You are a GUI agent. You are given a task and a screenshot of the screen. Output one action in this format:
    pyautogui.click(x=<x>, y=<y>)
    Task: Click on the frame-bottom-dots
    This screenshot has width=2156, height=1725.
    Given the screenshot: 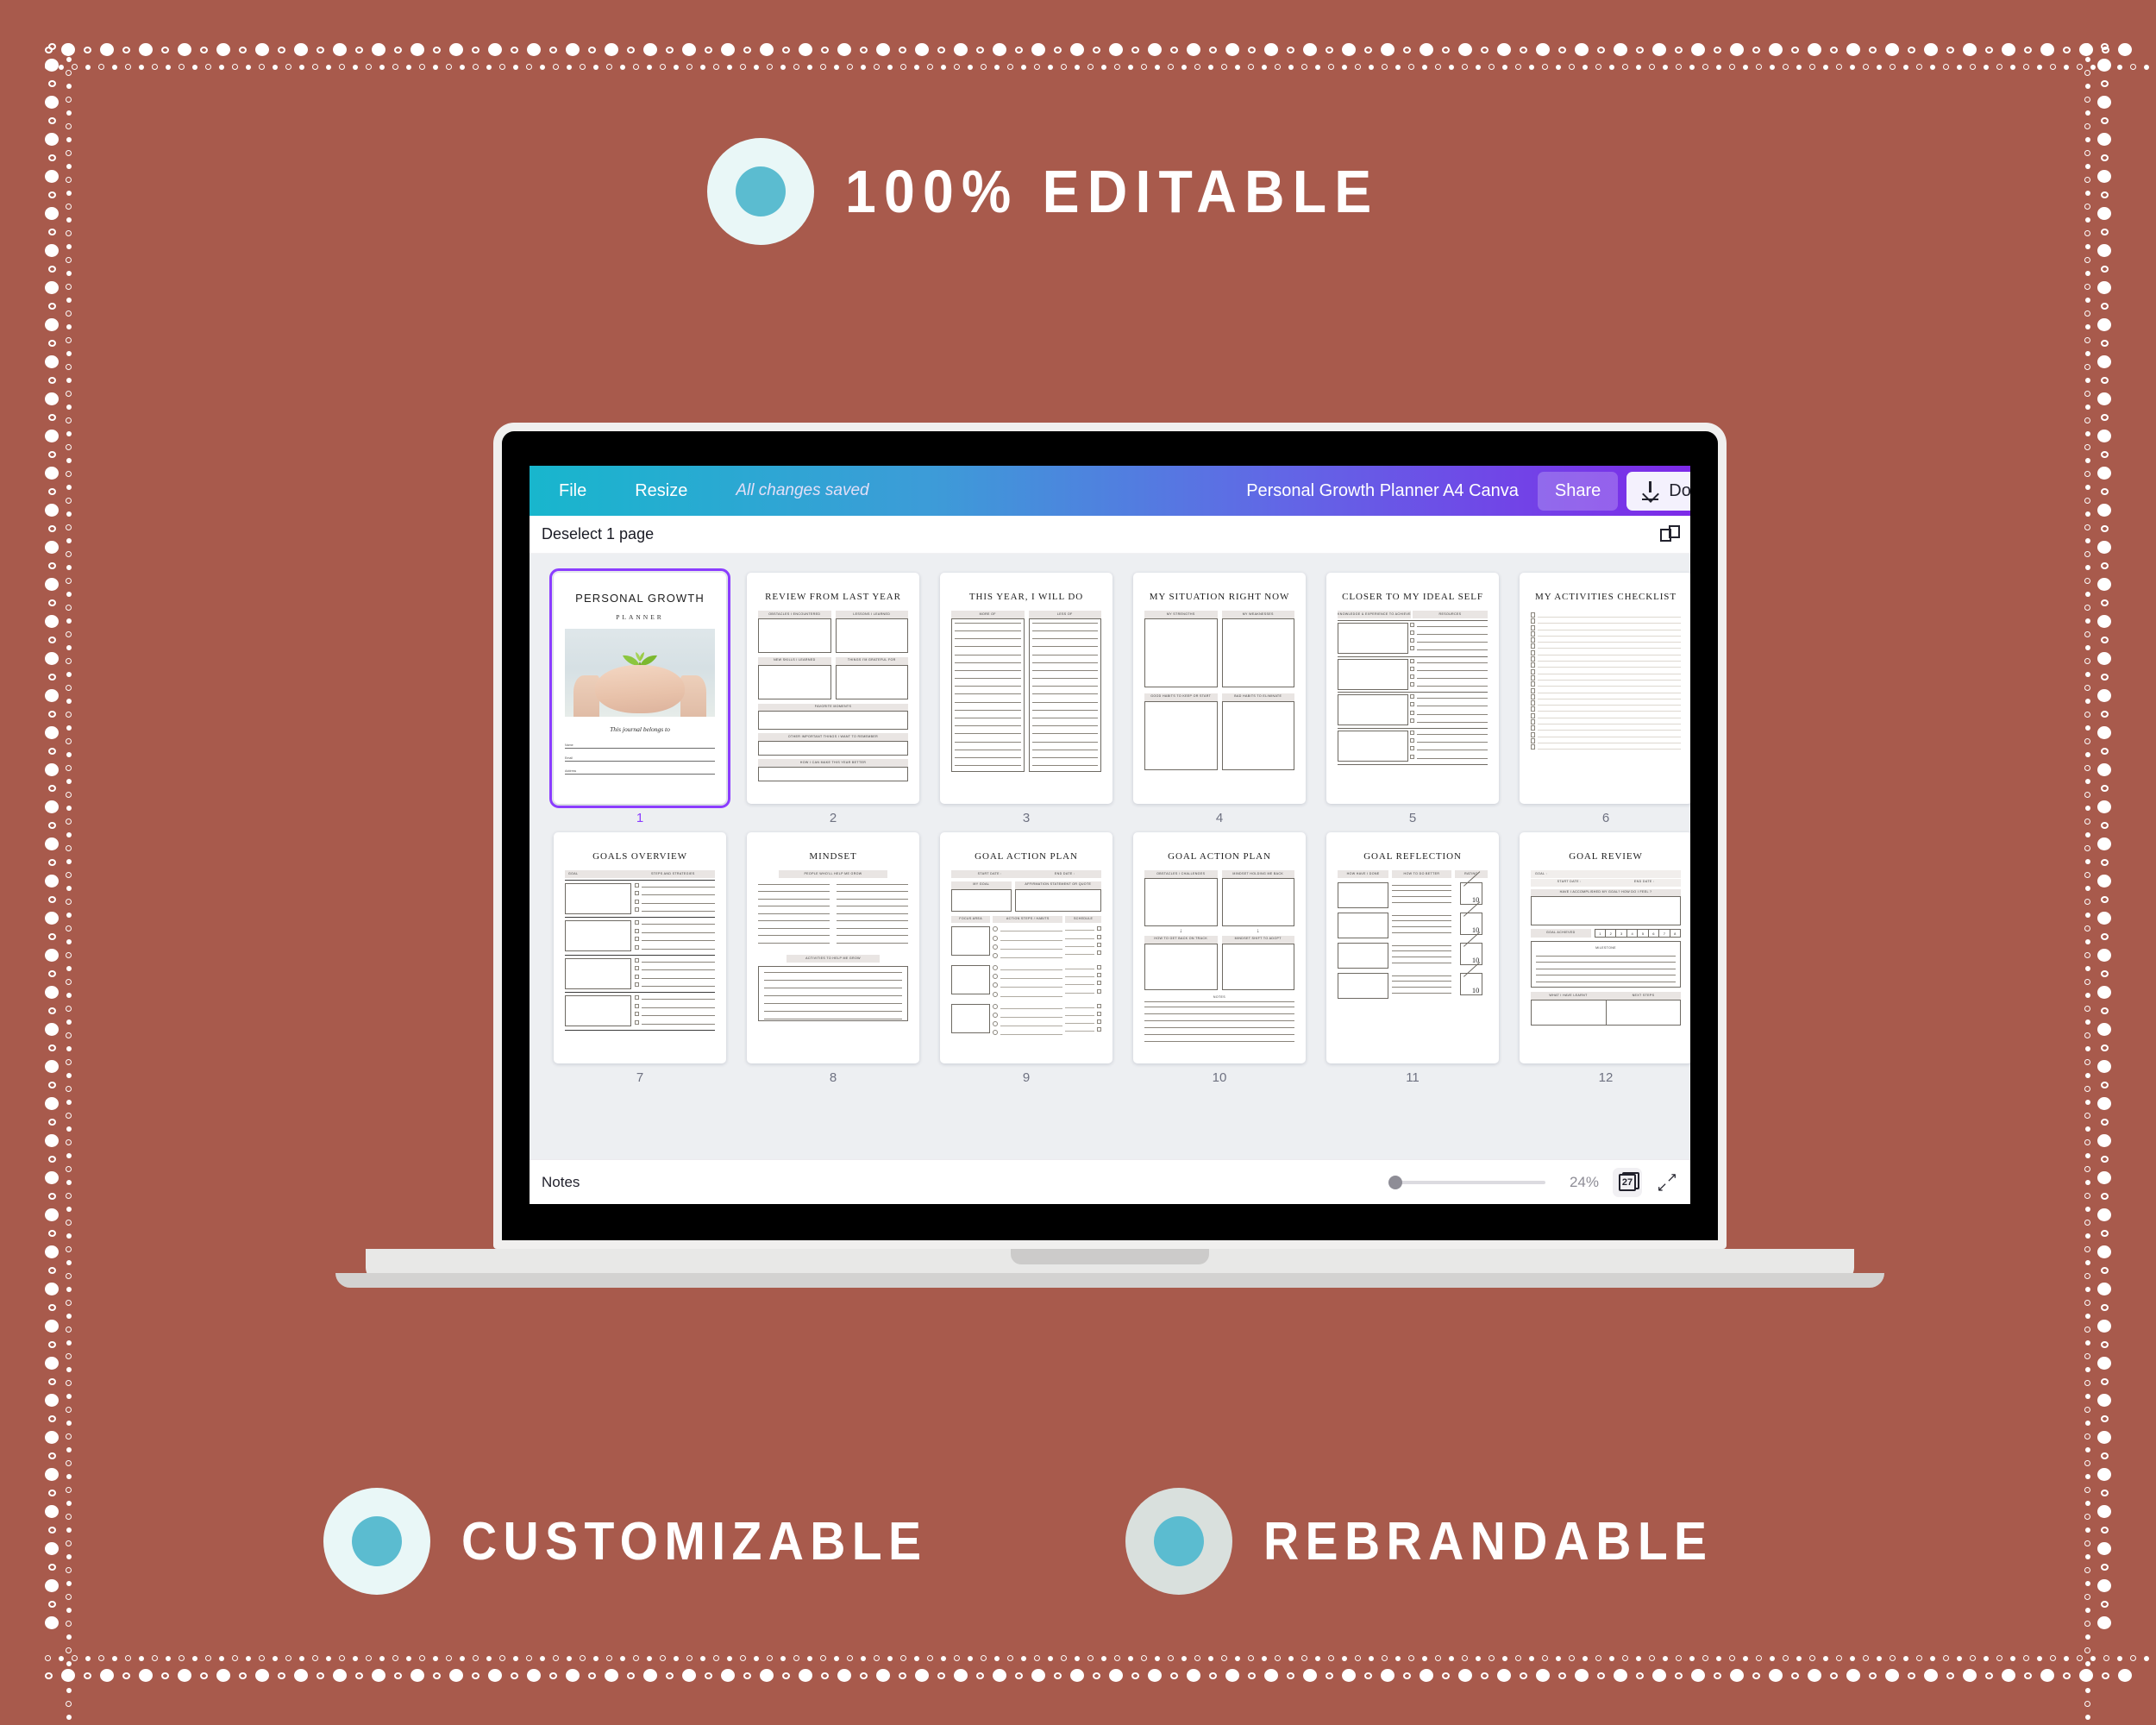 What is the action you would take?
    pyautogui.click(x=1088, y=1676)
    